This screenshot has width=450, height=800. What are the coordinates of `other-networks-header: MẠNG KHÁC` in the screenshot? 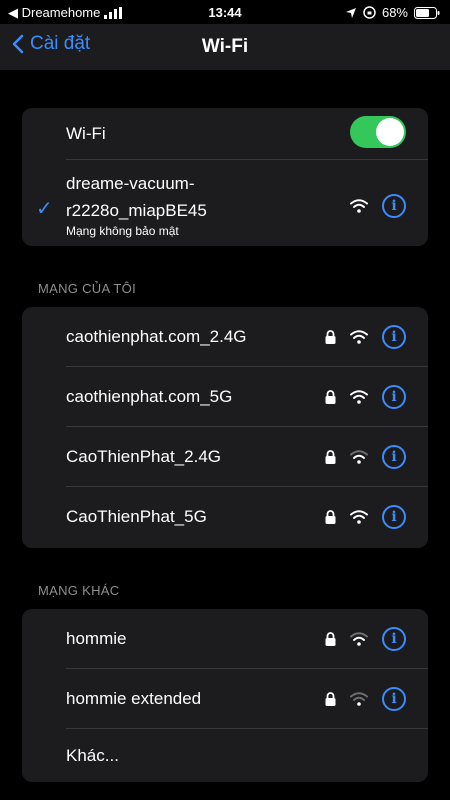 It's located at (79, 590).